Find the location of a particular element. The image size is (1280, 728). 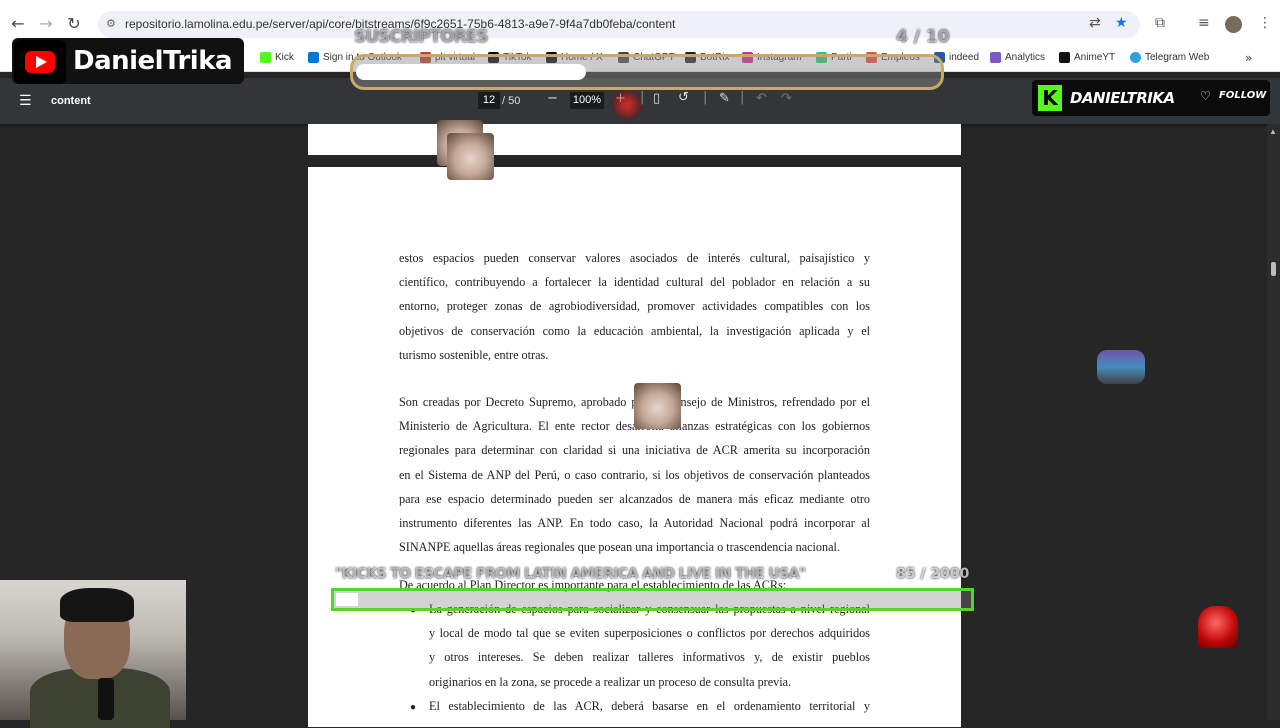

subscriber-goal-label: SUSCRIPTORES is located at coordinates (421, 37).